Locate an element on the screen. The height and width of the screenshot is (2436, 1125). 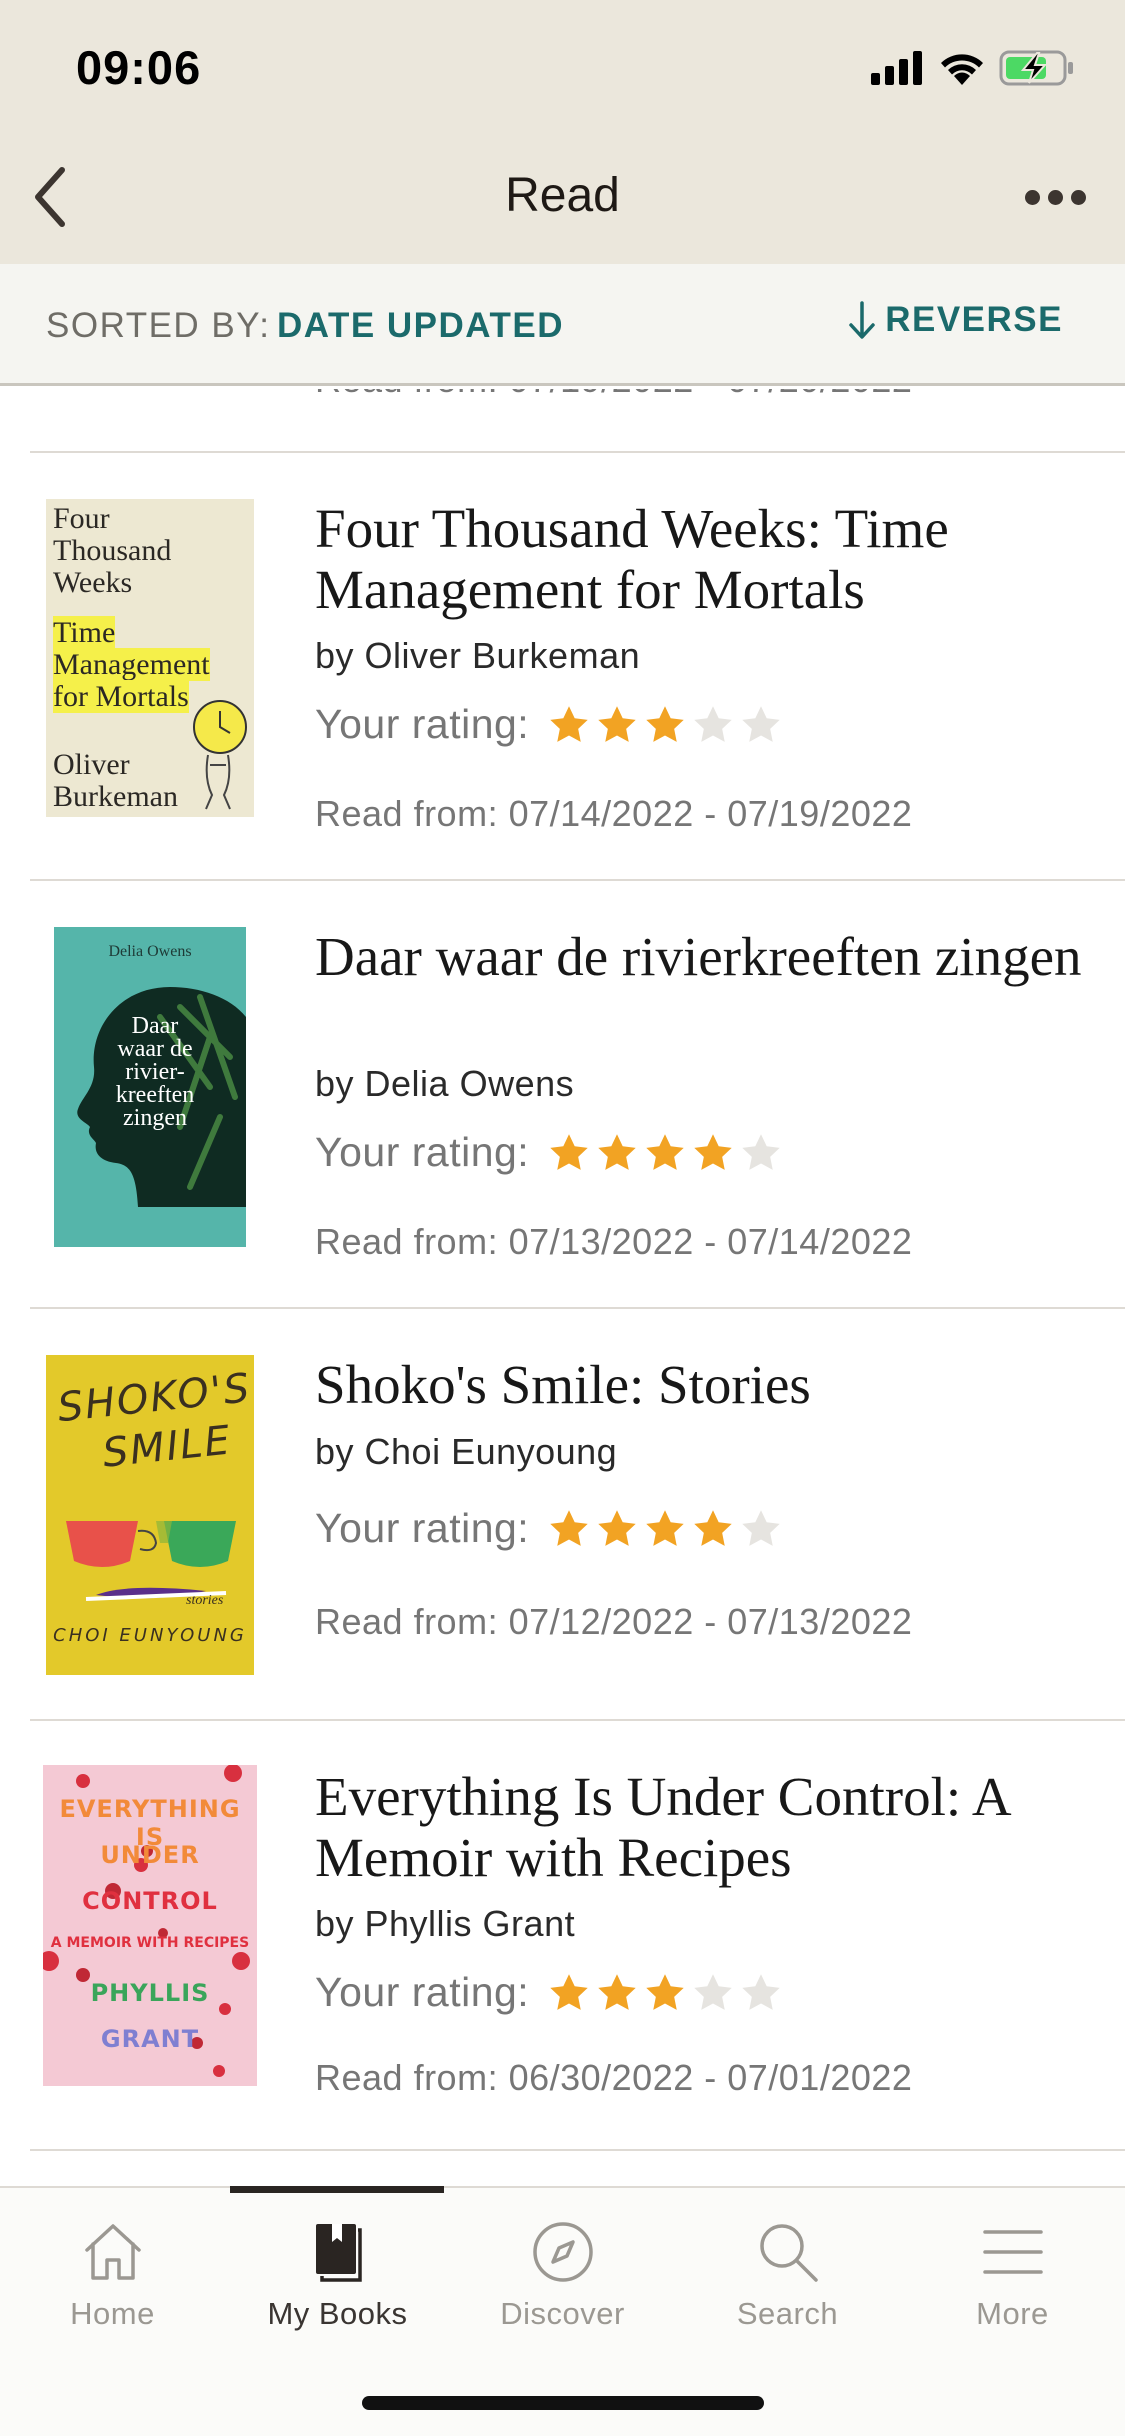
wifi-icon is located at coordinates (962, 69).